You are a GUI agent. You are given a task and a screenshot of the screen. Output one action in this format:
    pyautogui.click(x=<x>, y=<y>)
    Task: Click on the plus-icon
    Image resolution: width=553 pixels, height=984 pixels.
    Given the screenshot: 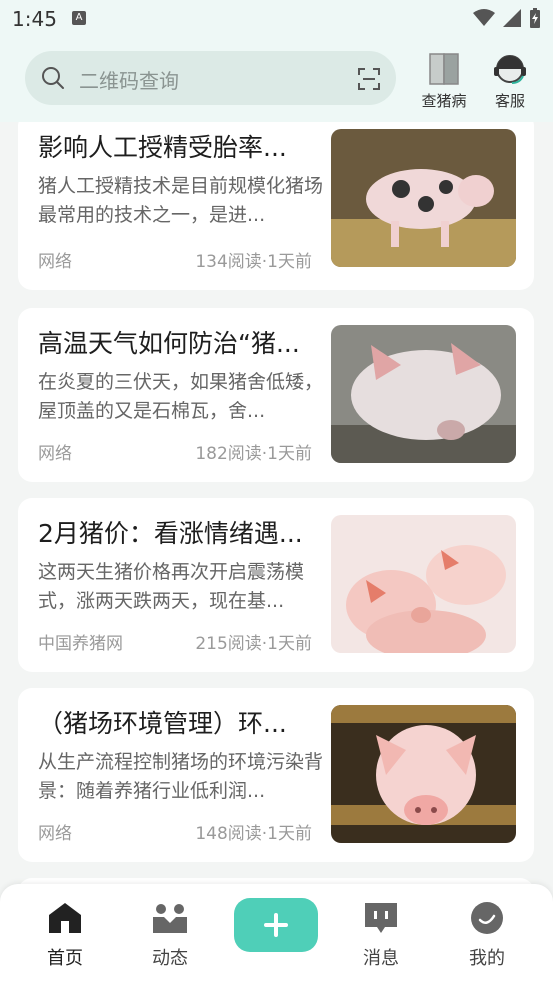 What is the action you would take?
    pyautogui.click(x=276, y=925)
    